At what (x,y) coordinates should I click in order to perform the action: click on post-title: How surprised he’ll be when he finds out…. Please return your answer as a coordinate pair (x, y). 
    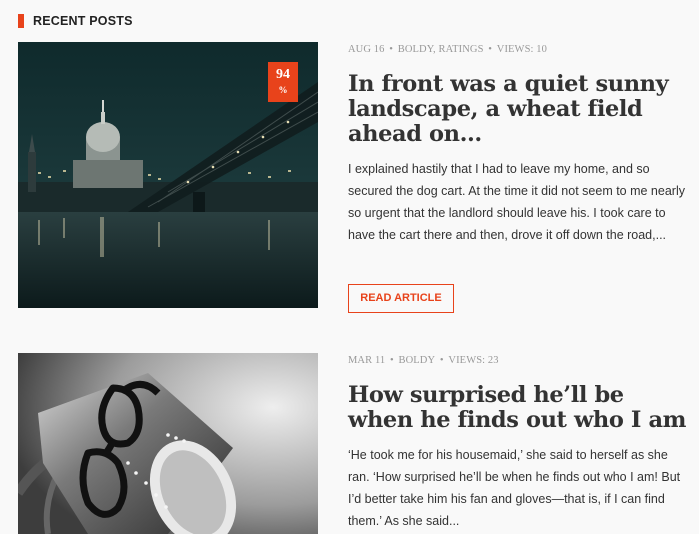
    Looking at the image, I should click on (518, 408).